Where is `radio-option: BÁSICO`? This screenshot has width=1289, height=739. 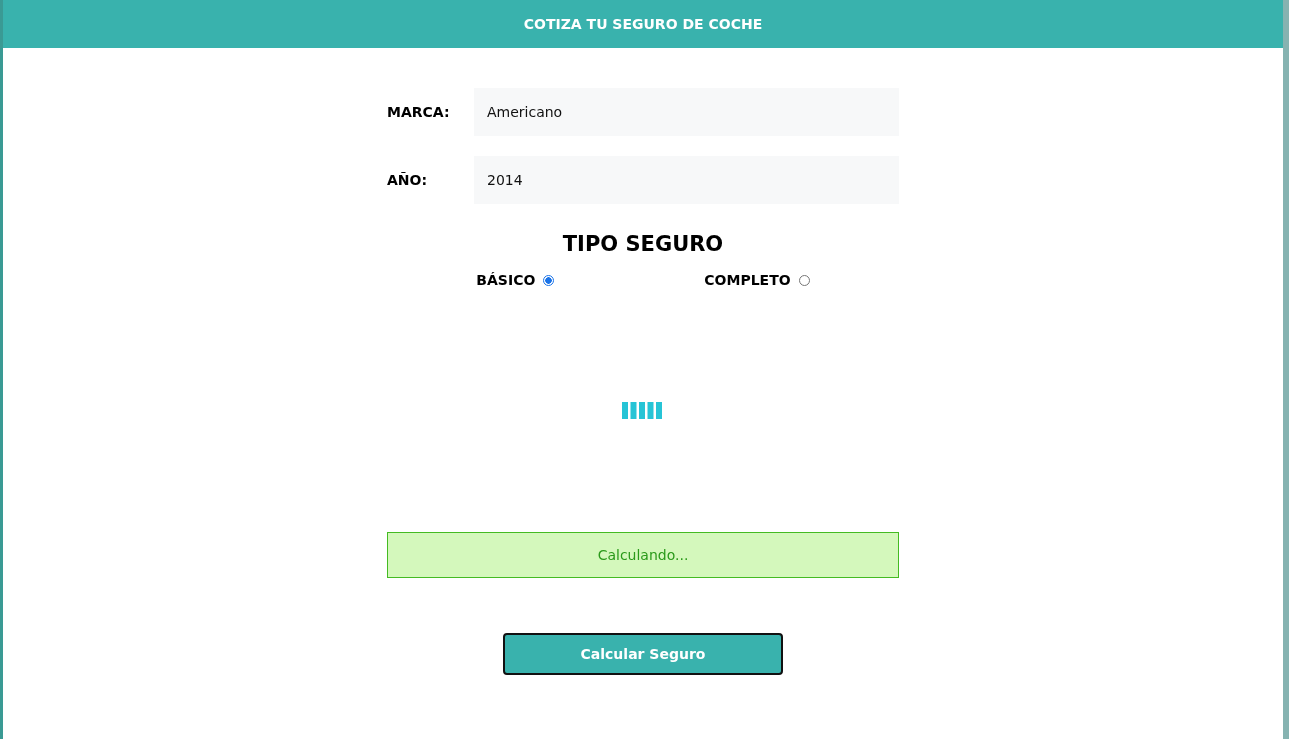
radio-option: BÁSICO is located at coordinates (515, 280).